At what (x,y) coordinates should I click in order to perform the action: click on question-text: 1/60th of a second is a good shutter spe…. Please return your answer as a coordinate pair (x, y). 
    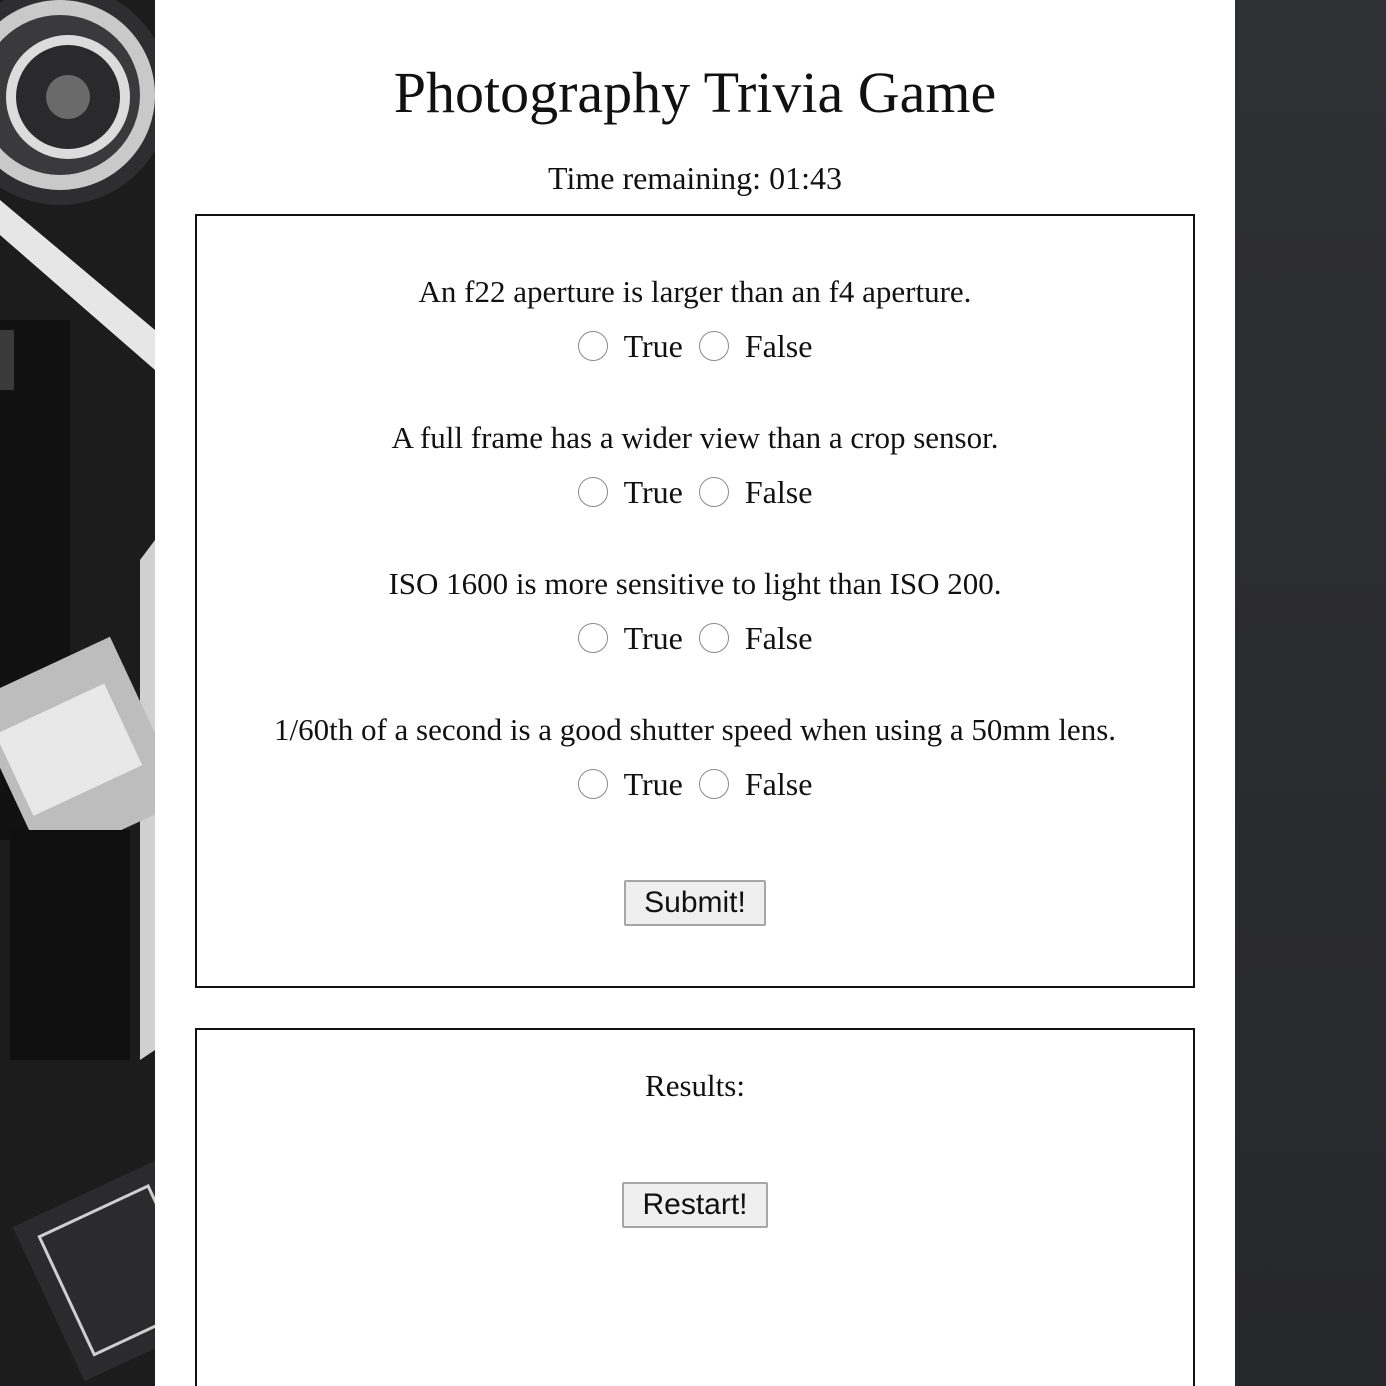
    Looking at the image, I should click on (695, 729).